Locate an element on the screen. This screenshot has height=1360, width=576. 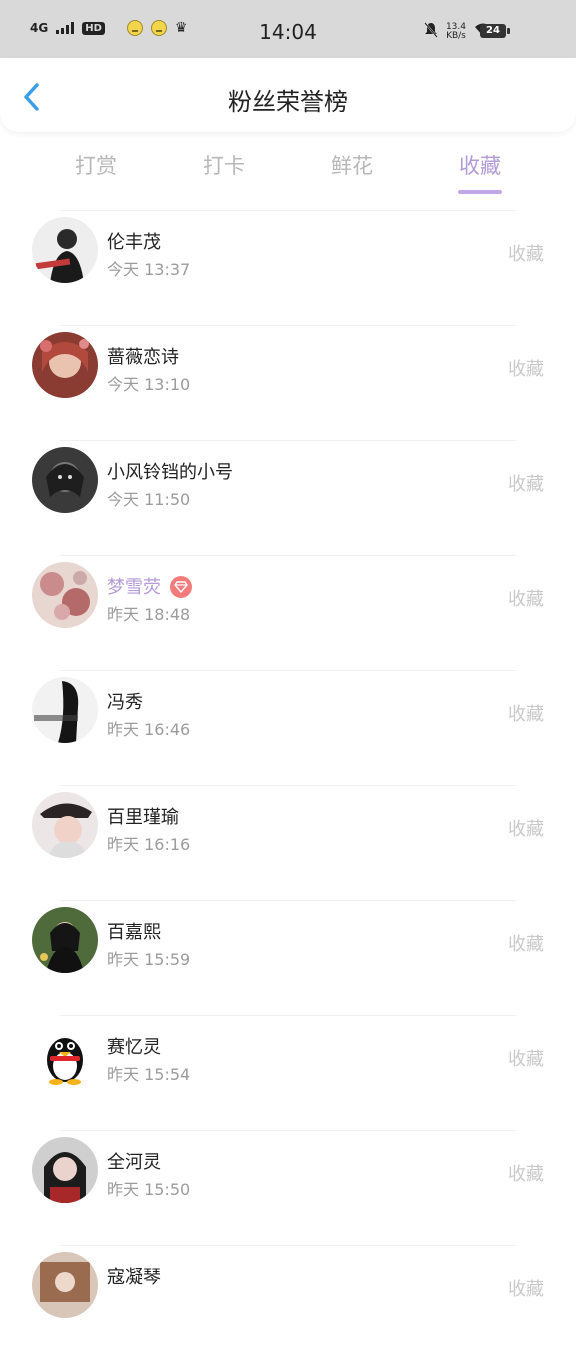
network-speed: 13.4 KB/s is located at coordinates (456, 32).